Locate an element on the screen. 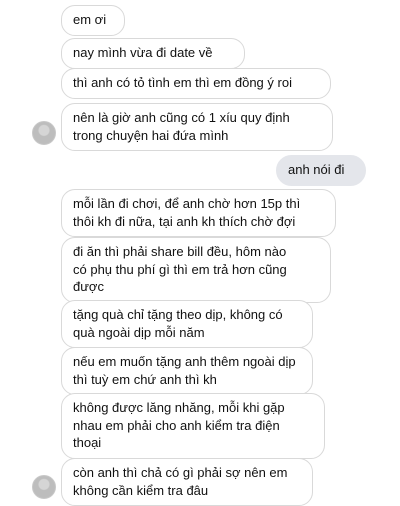  message-bubble-incoming: em ơi is located at coordinates (93, 20).